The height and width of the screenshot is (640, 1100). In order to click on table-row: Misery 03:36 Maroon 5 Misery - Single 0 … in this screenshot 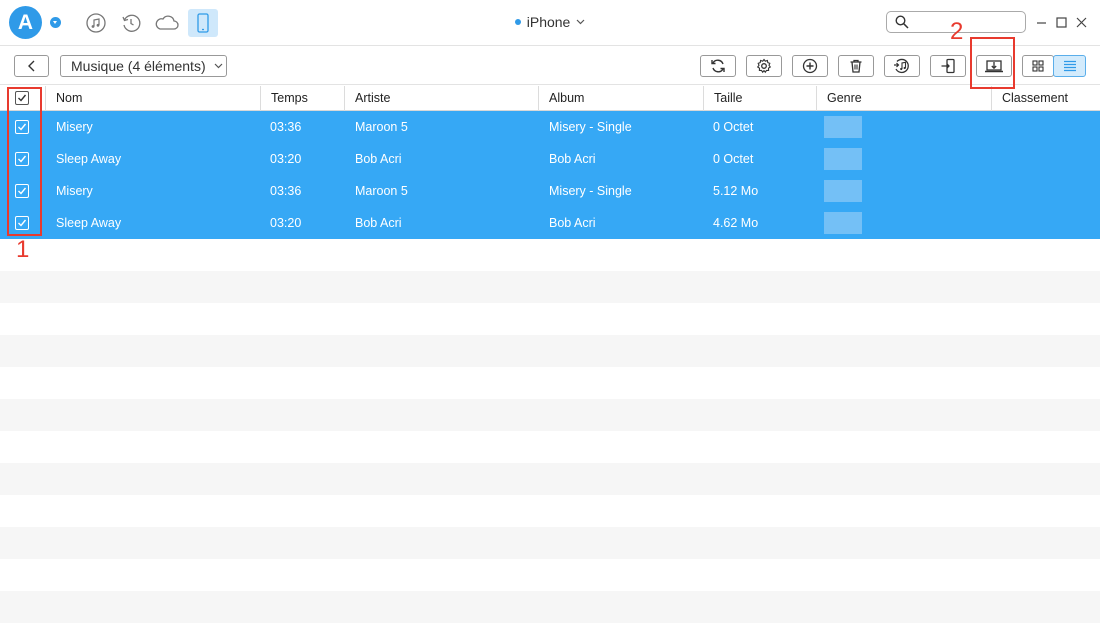, I will do `click(550, 127)`.